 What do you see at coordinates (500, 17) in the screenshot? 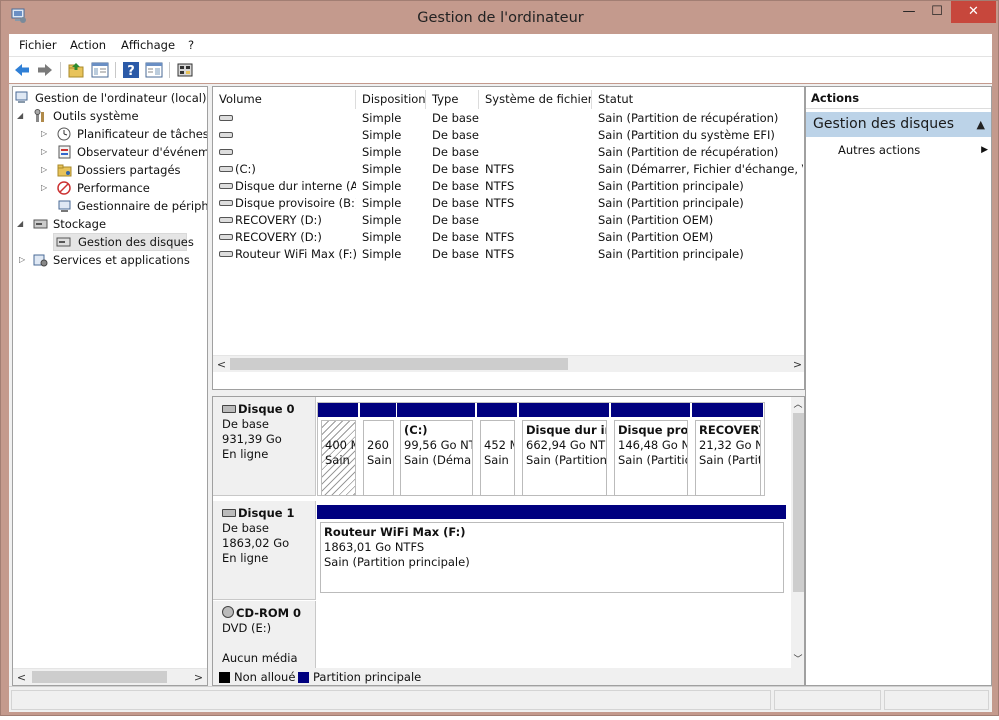
I see `title-bar: Gestion de l'ordinateur — ☐ ✕` at bounding box center [500, 17].